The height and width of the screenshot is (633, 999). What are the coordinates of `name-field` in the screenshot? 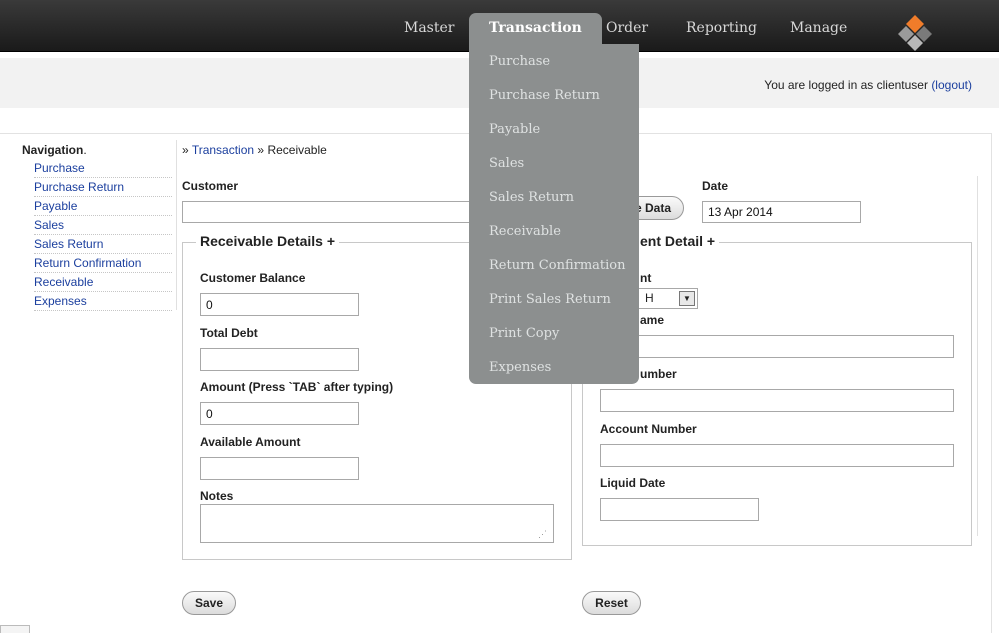 It's located at (777, 346).